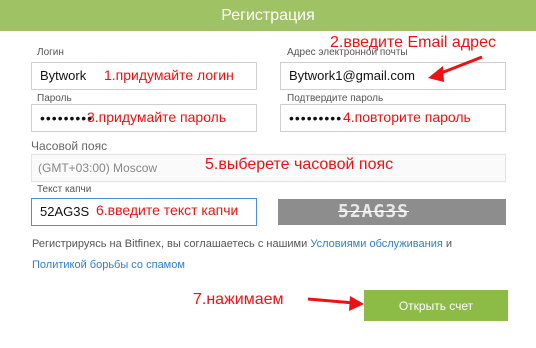 This screenshot has width=536, height=348. What do you see at coordinates (436, 305) in the screenshot?
I see `open-account-button: Открыть счет` at bounding box center [436, 305].